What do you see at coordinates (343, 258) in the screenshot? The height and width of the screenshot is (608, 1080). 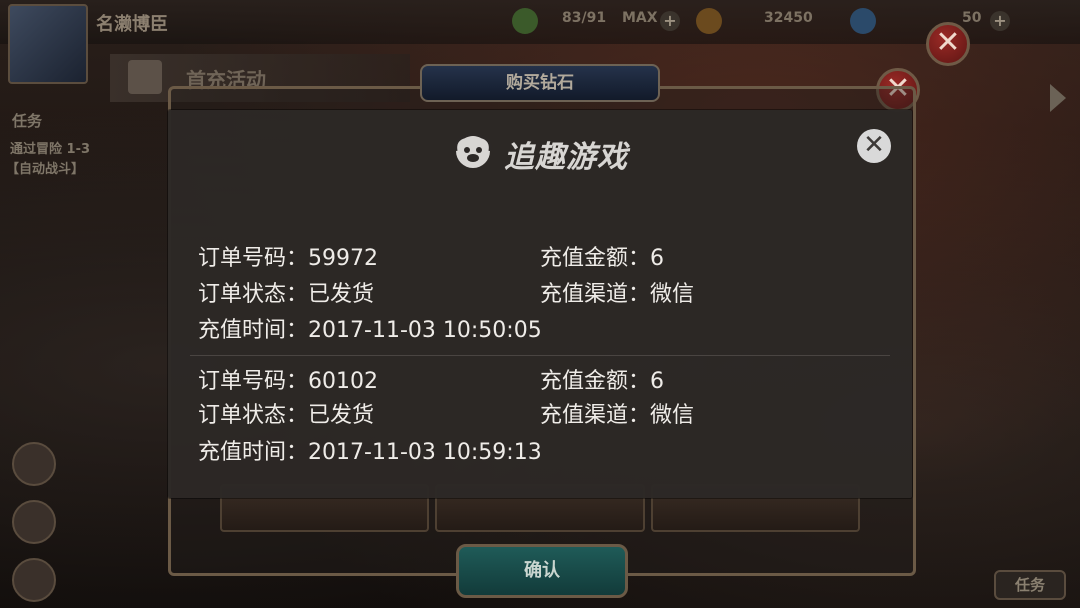 I see `order-number-value: 59972` at bounding box center [343, 258].